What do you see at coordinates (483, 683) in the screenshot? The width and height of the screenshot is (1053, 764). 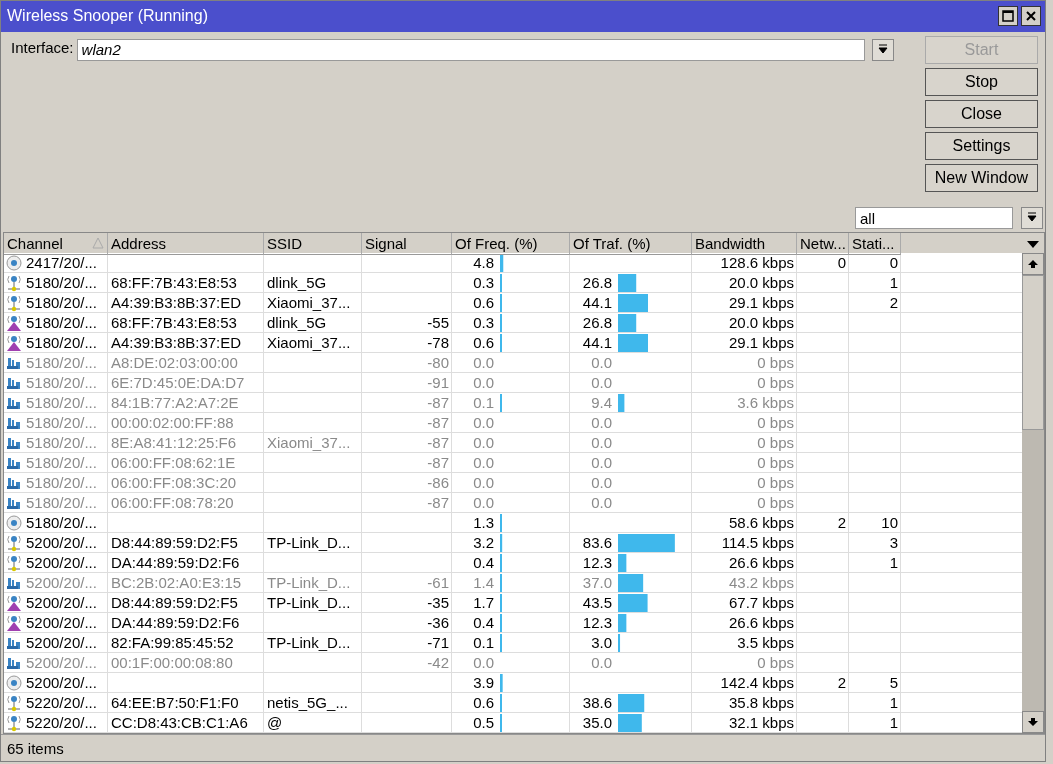 I see `table-cell-text: 3.9` at bounding box center [483, 683].